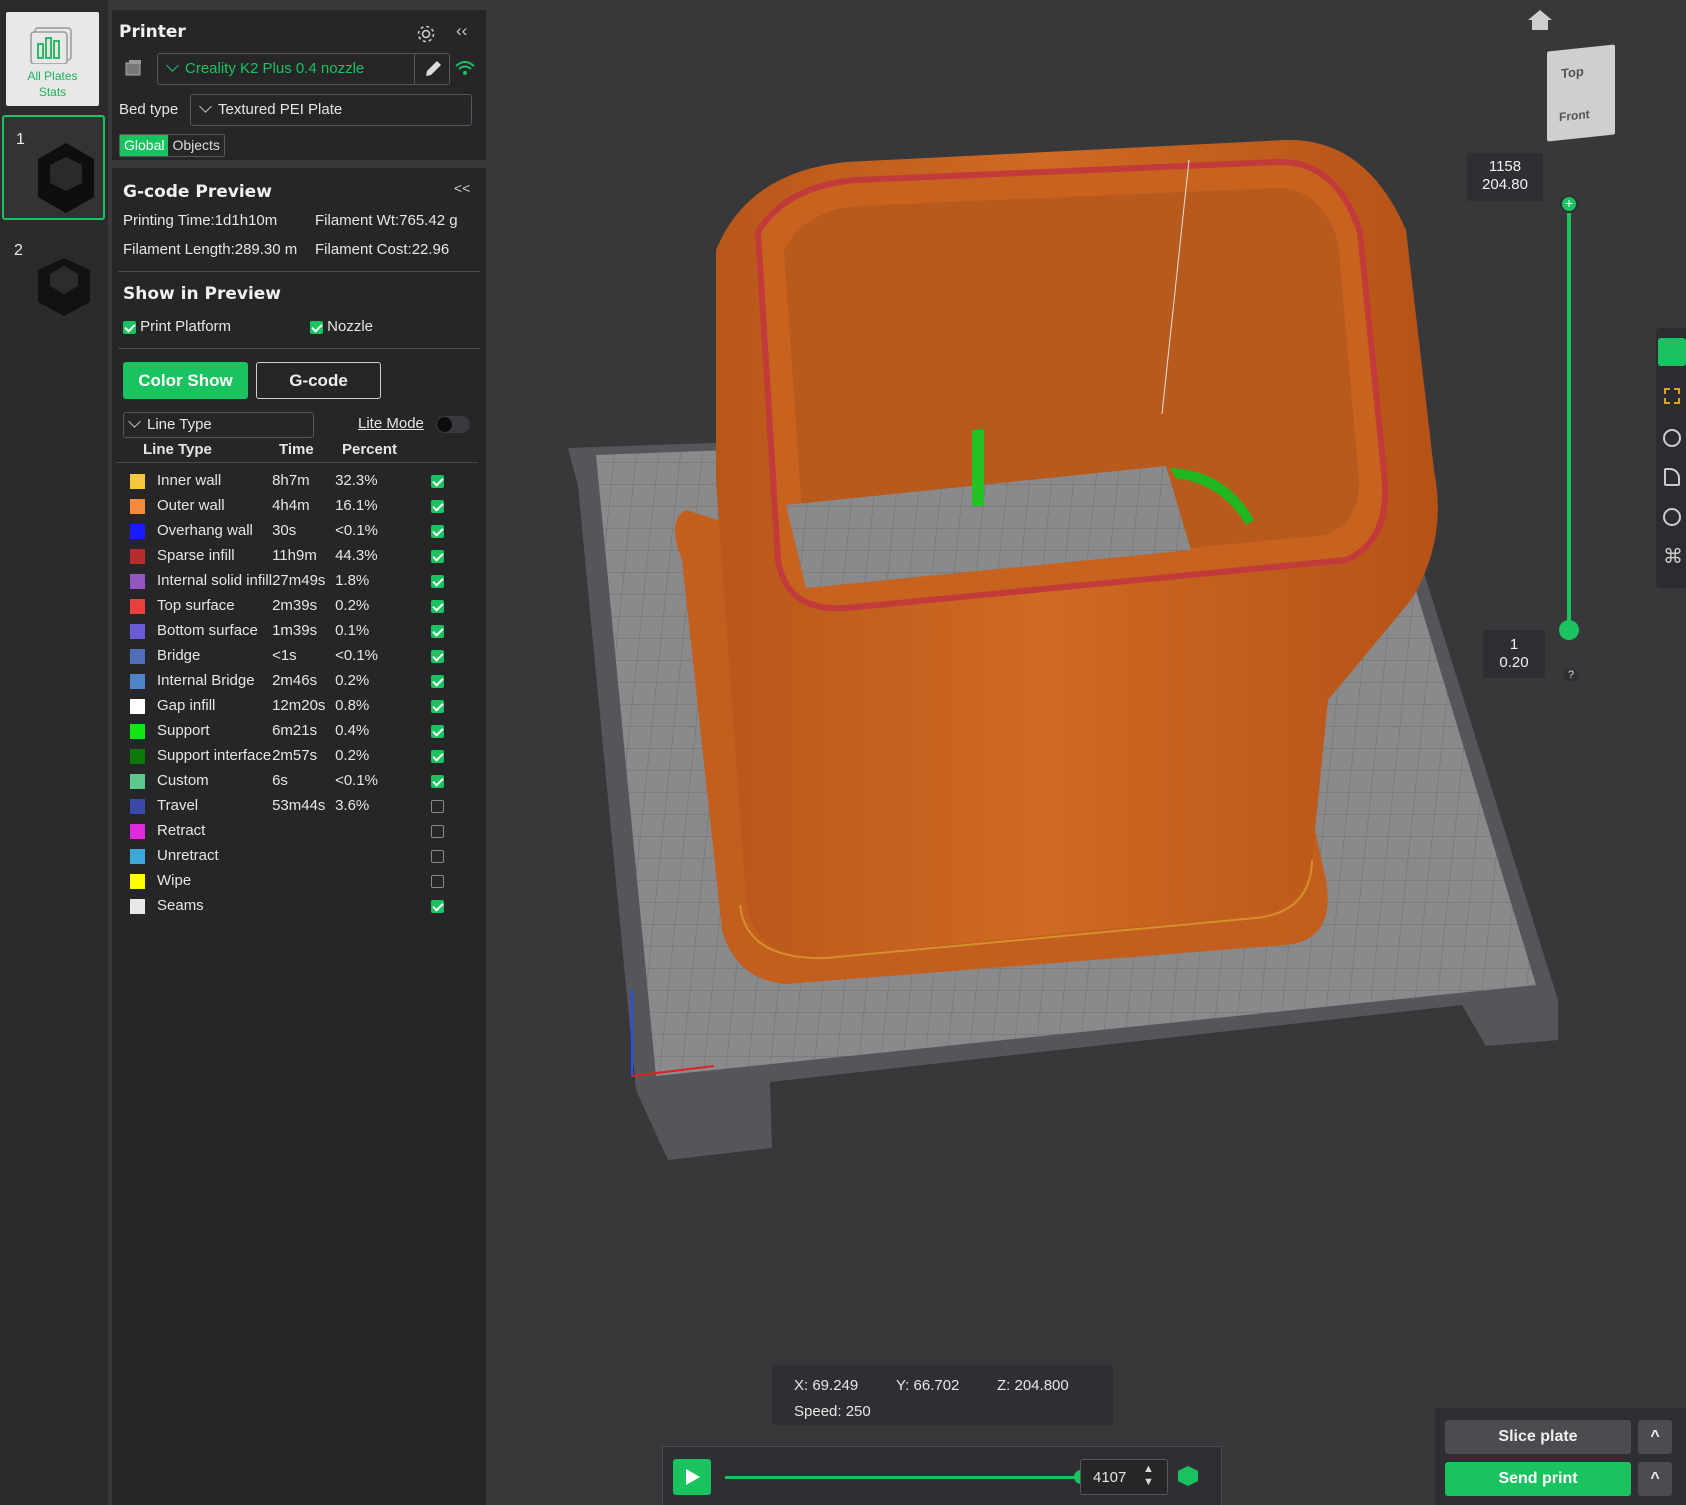 The width and height of the screenshot is (1686, 1505). I want to click on coord-x: X: 69.249, so click(826, 1385).